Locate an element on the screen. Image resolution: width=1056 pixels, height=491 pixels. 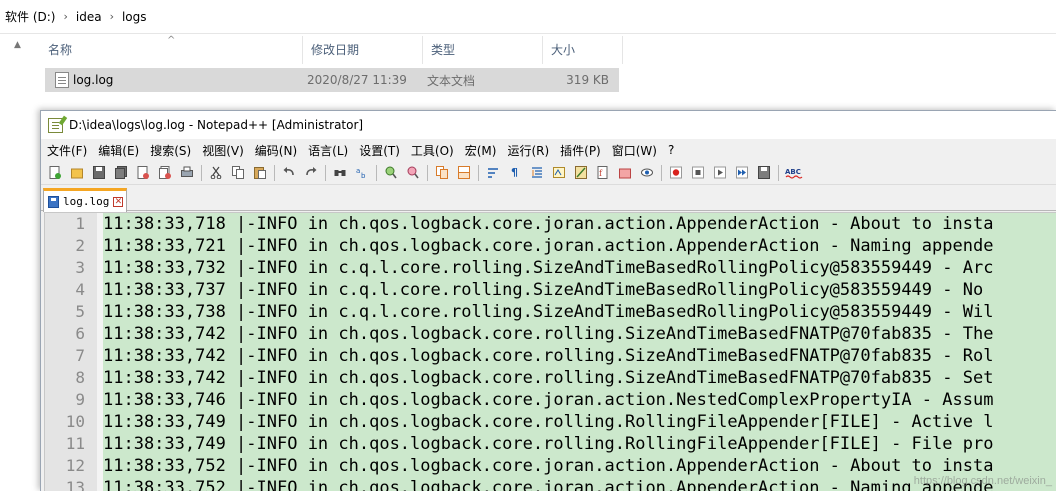
file-row-log: log.log 2020/8/27 11:39 文本文档 319 KB is located at coordinates (332, 80).